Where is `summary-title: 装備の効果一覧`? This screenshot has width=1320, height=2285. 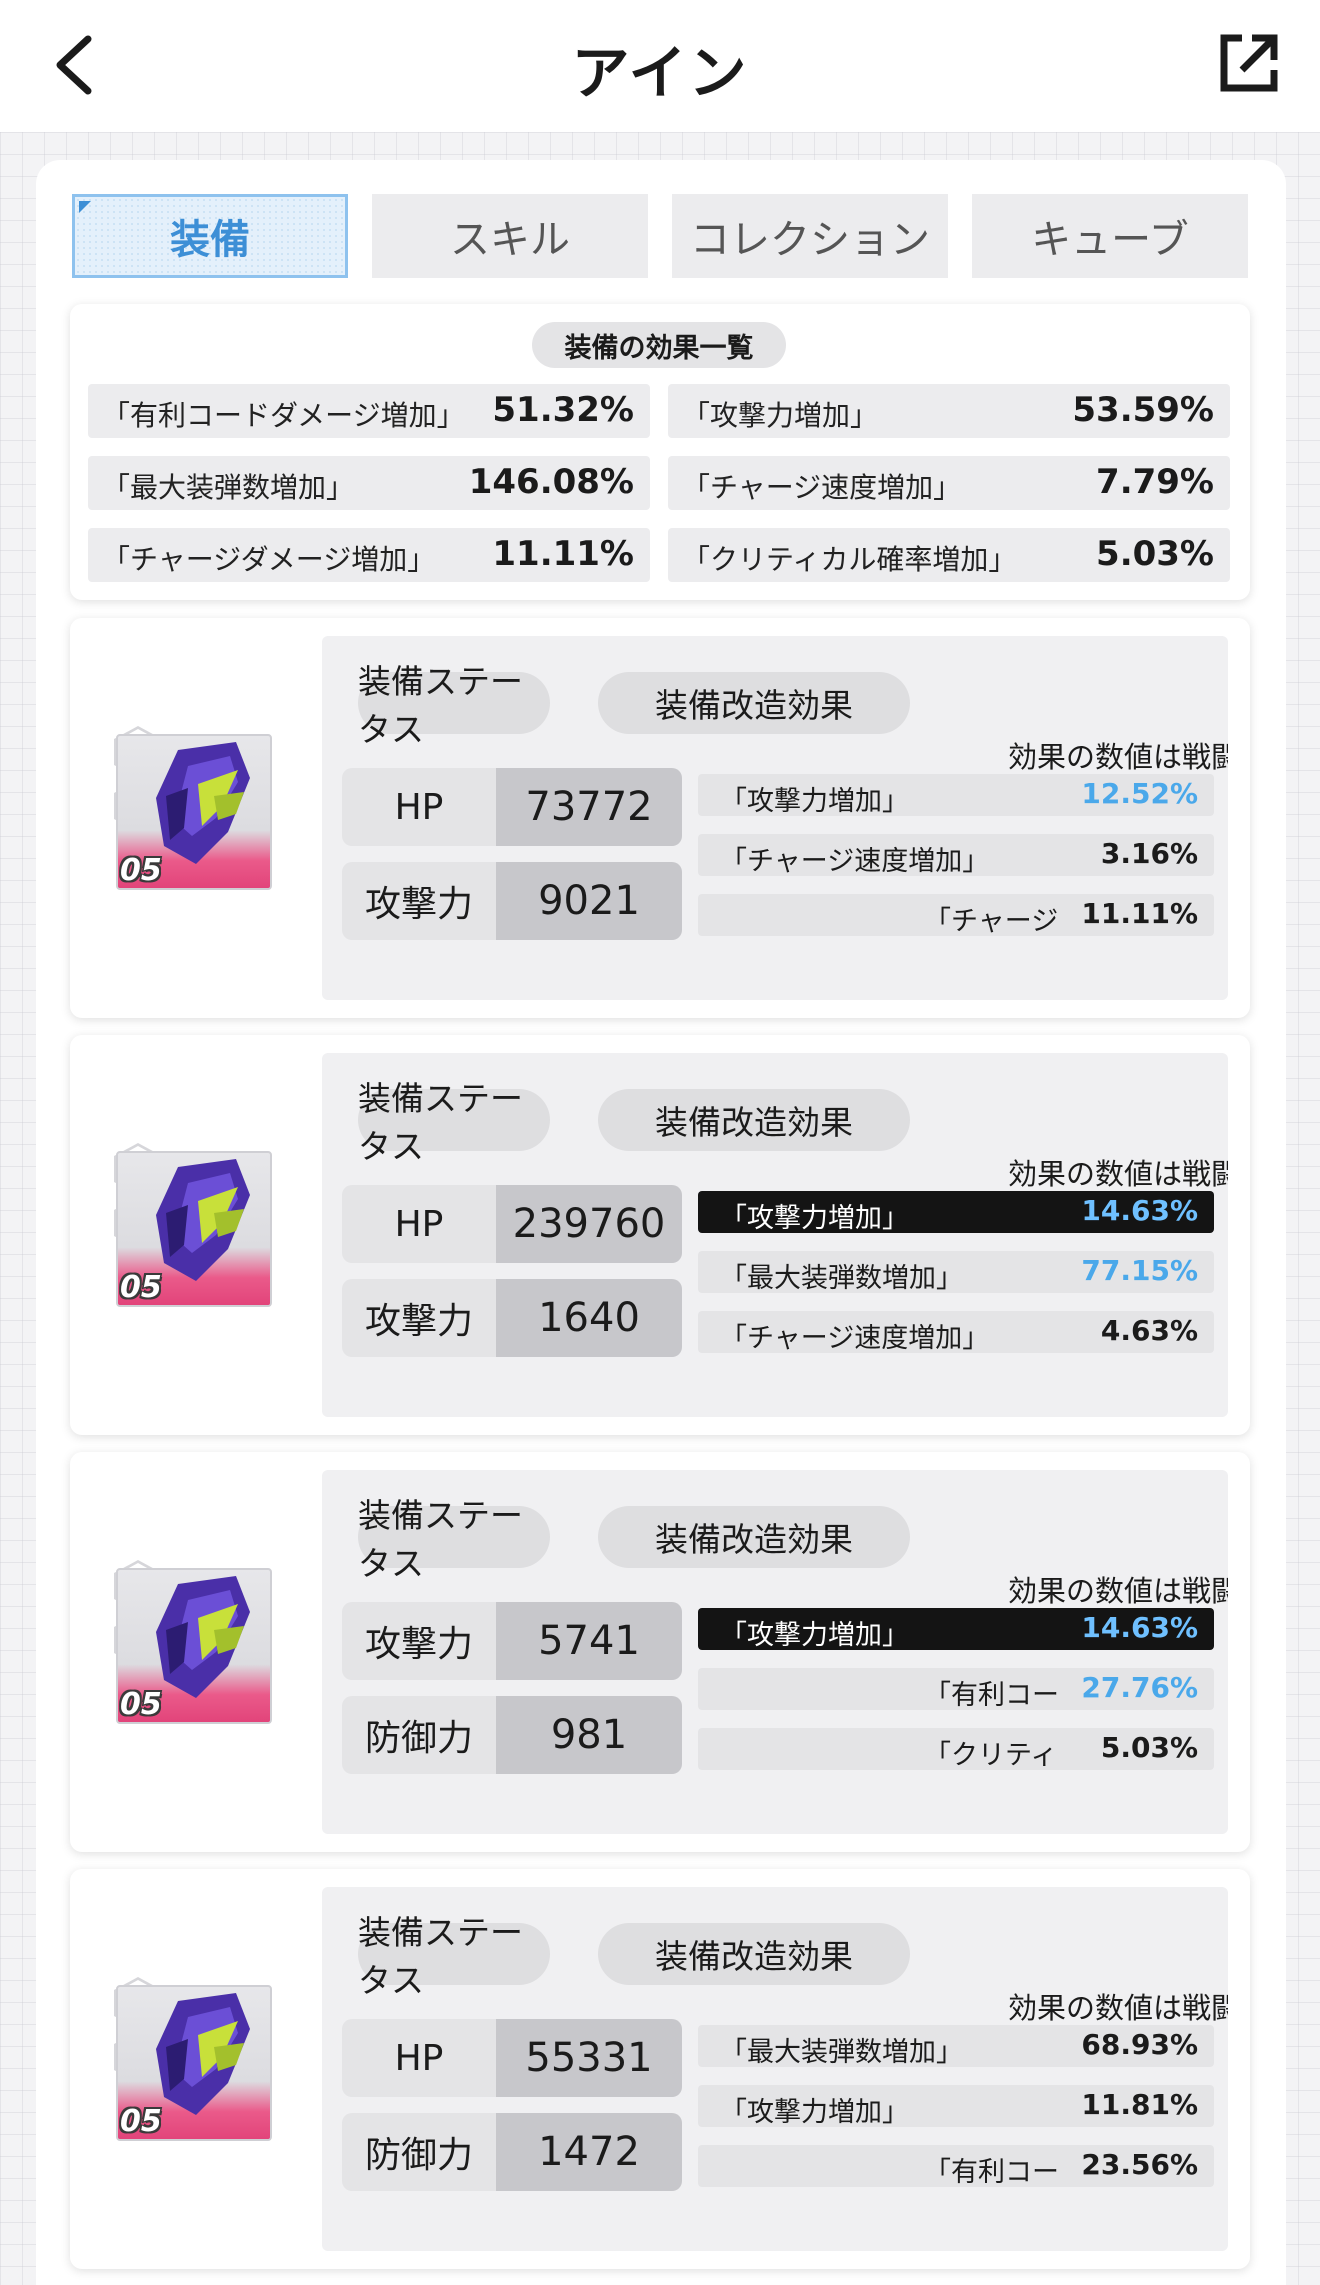 summary-title: 装備の効果一覧 is located at coordinates (659, 345).